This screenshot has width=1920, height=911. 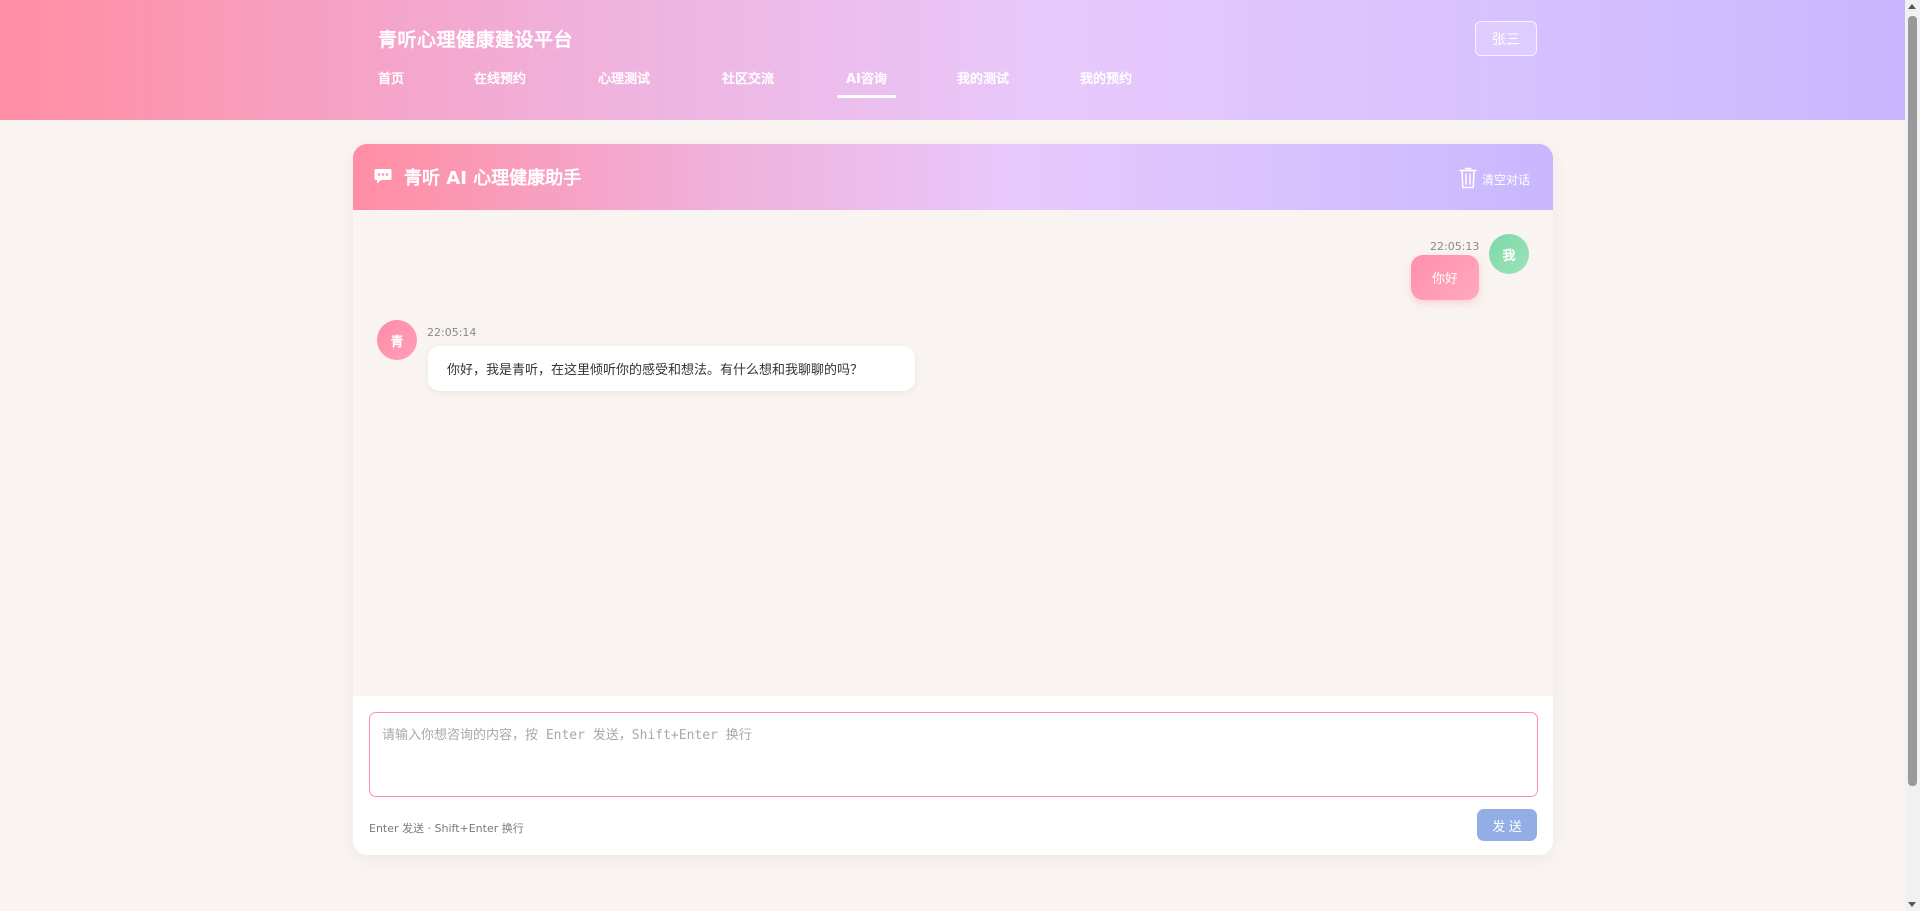 What do you see at coordinates (1912, 401) in the screenshot?
I see `scrollbar-thumb` at bounding box center [1912, 401].